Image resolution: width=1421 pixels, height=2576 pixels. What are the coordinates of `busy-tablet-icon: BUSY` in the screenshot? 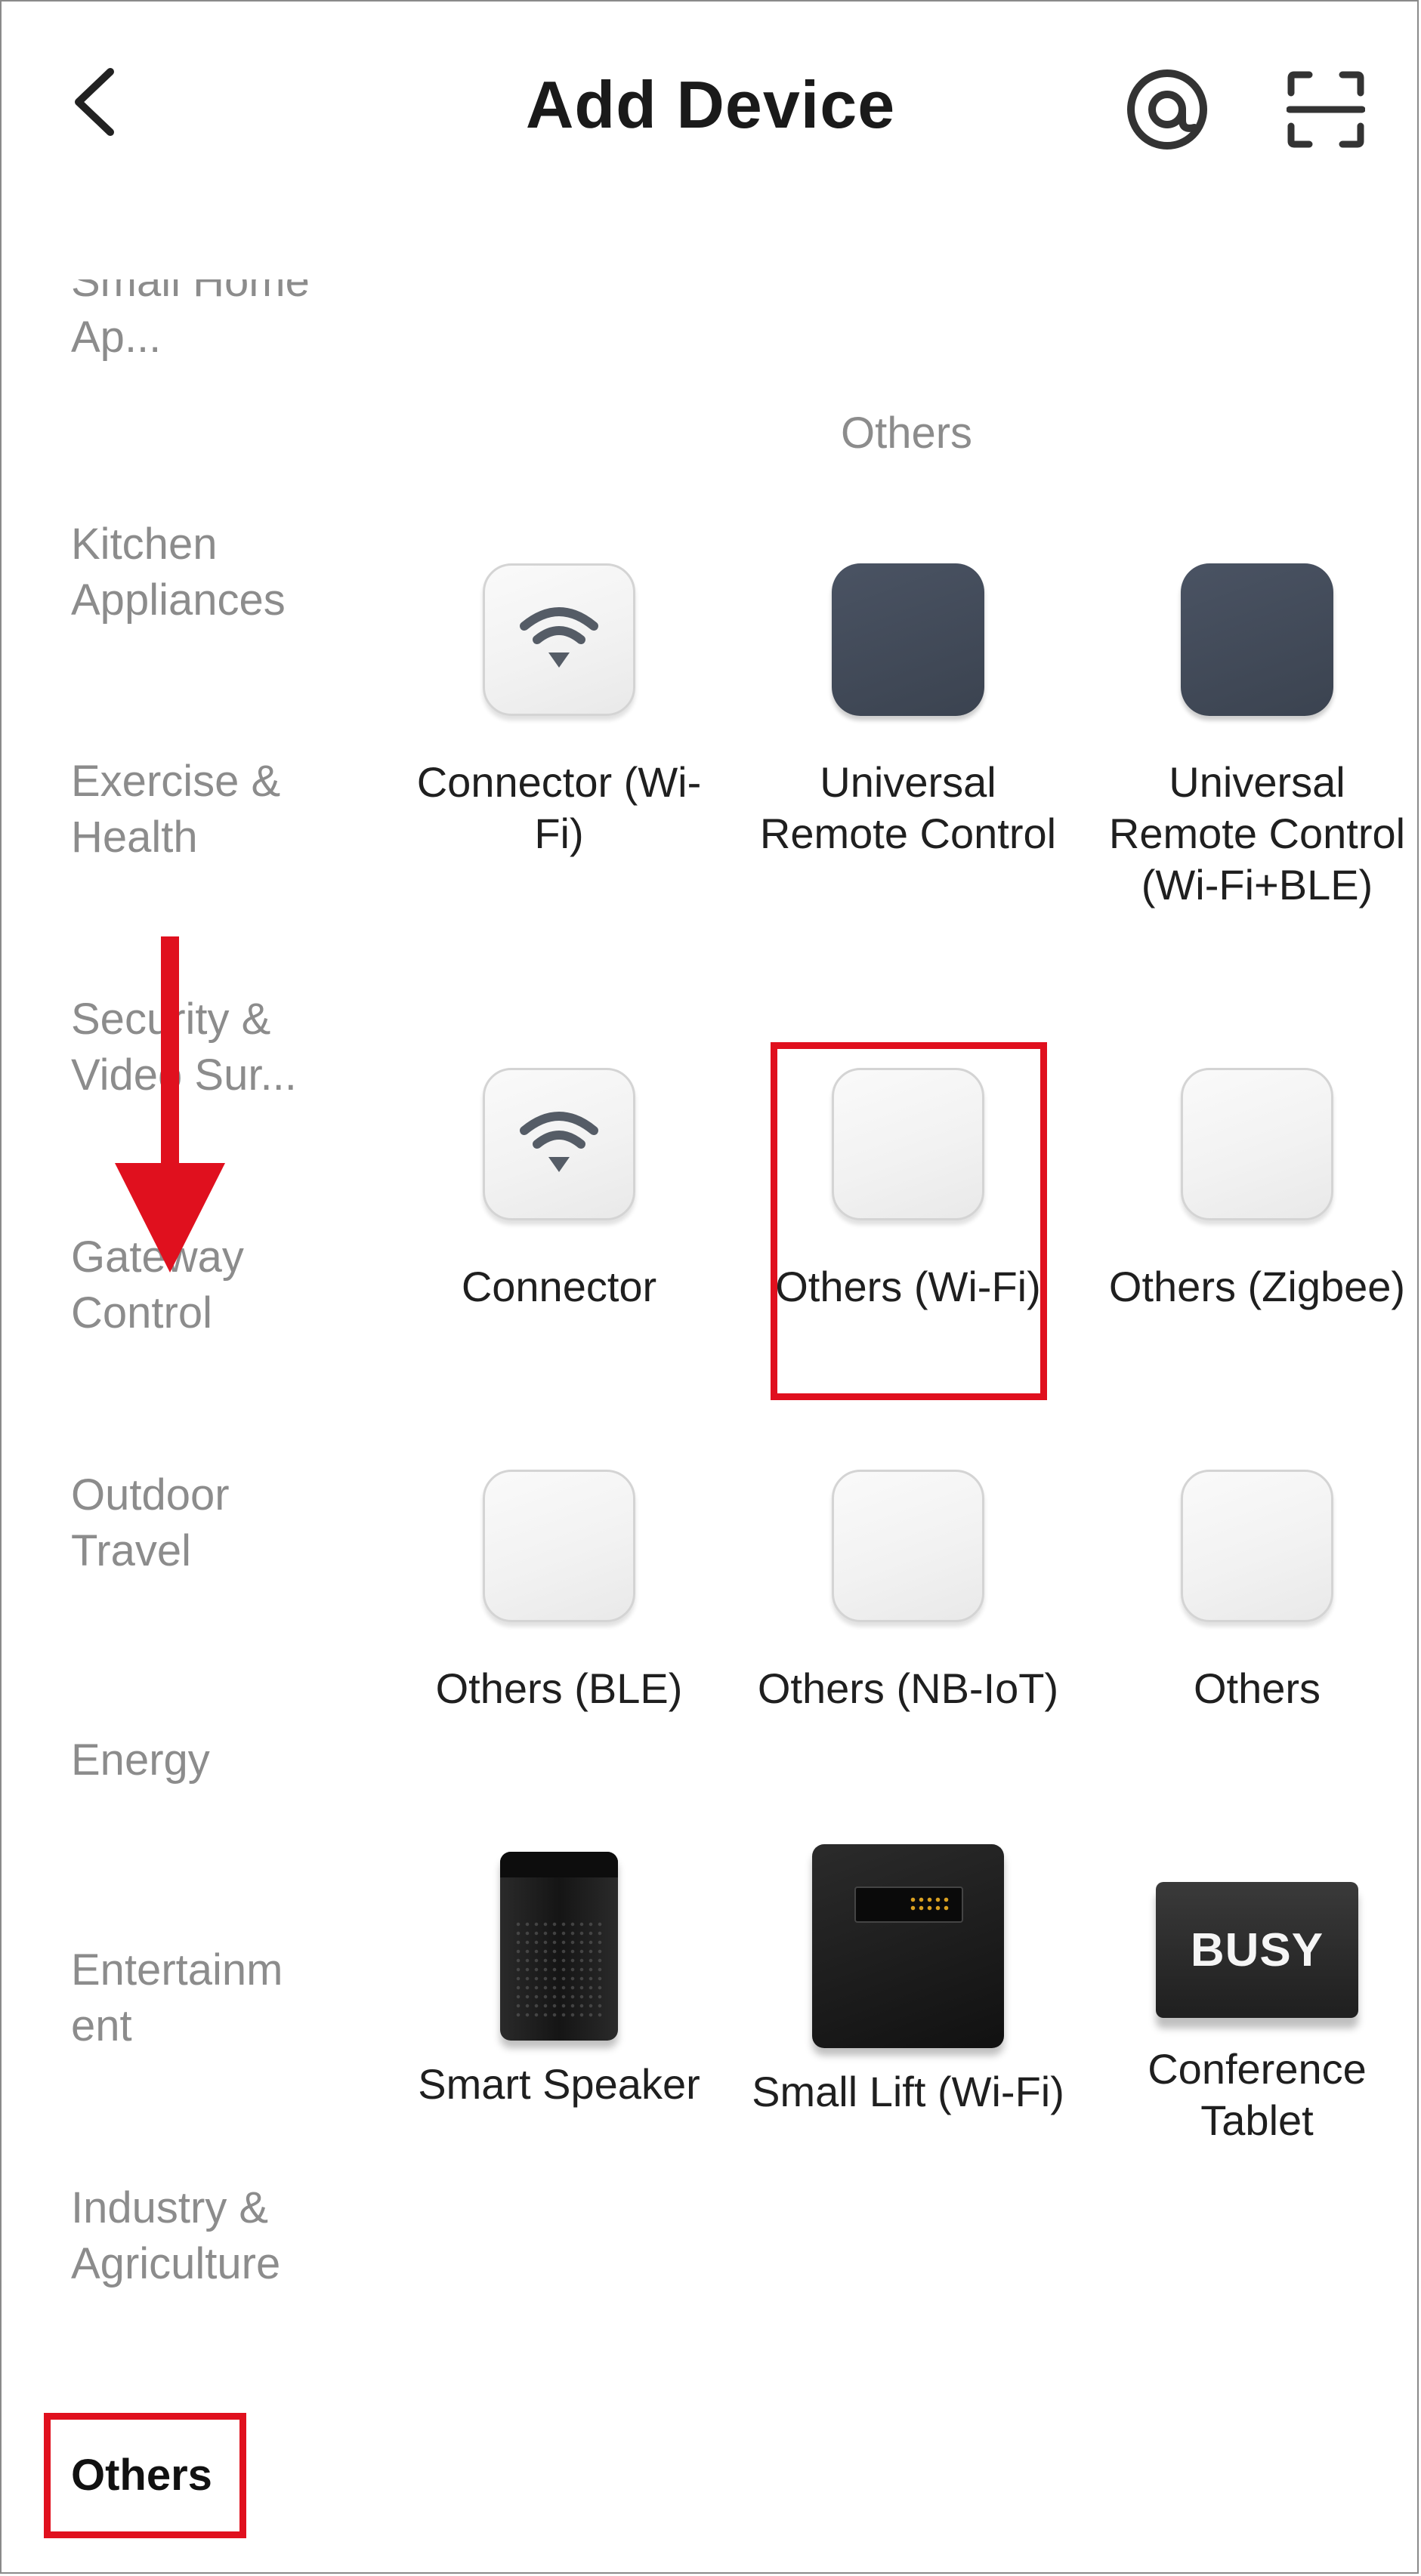 It's located at (1257, 1950).